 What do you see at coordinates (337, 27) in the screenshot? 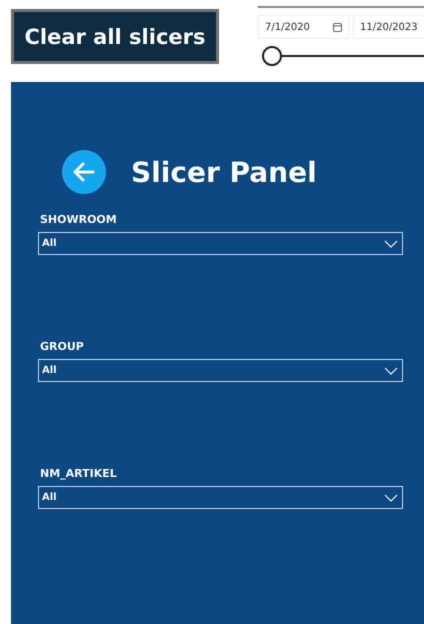
I see `calendar-icon` at bounding box center [337, 27].